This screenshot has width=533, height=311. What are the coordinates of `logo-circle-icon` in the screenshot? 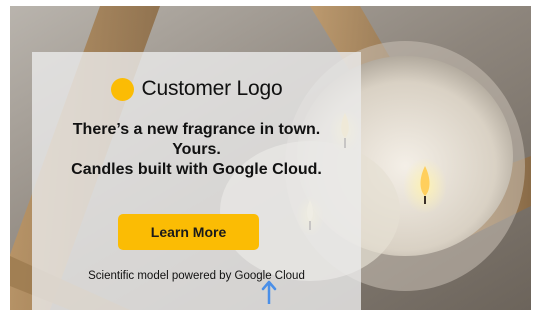 It's located at (122, 89).